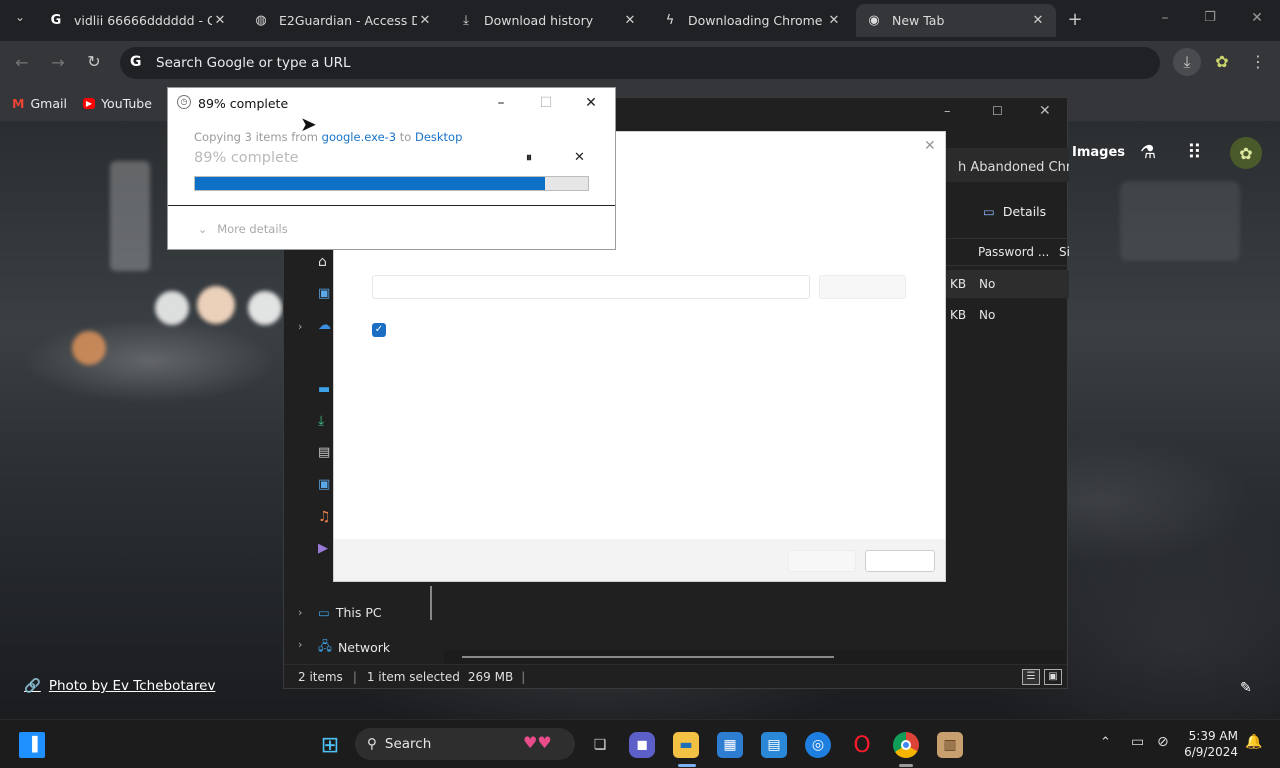  What do you see at coordinates (752, 20) in the screenshot?
I see `tab-downloading-chrome: ϟ Downloading Chrome Of ✕` at bounding box center [752, 20].